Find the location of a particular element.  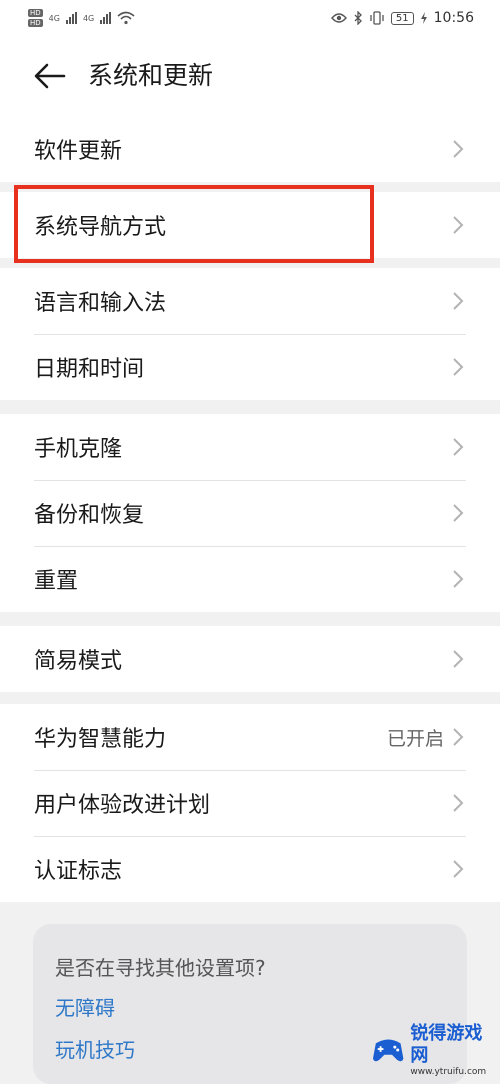

setting-label: 日期和时间 is located at coordinates (89, 369).